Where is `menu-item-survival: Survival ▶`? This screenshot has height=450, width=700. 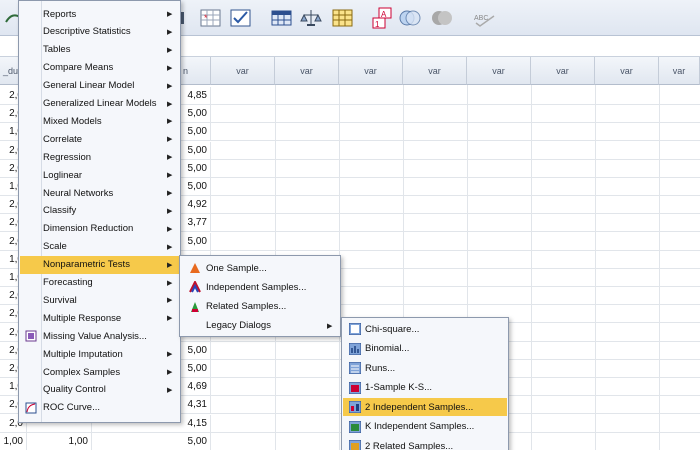 menu-item-survival: Survival ▶ is located at coordinates (99, 300).